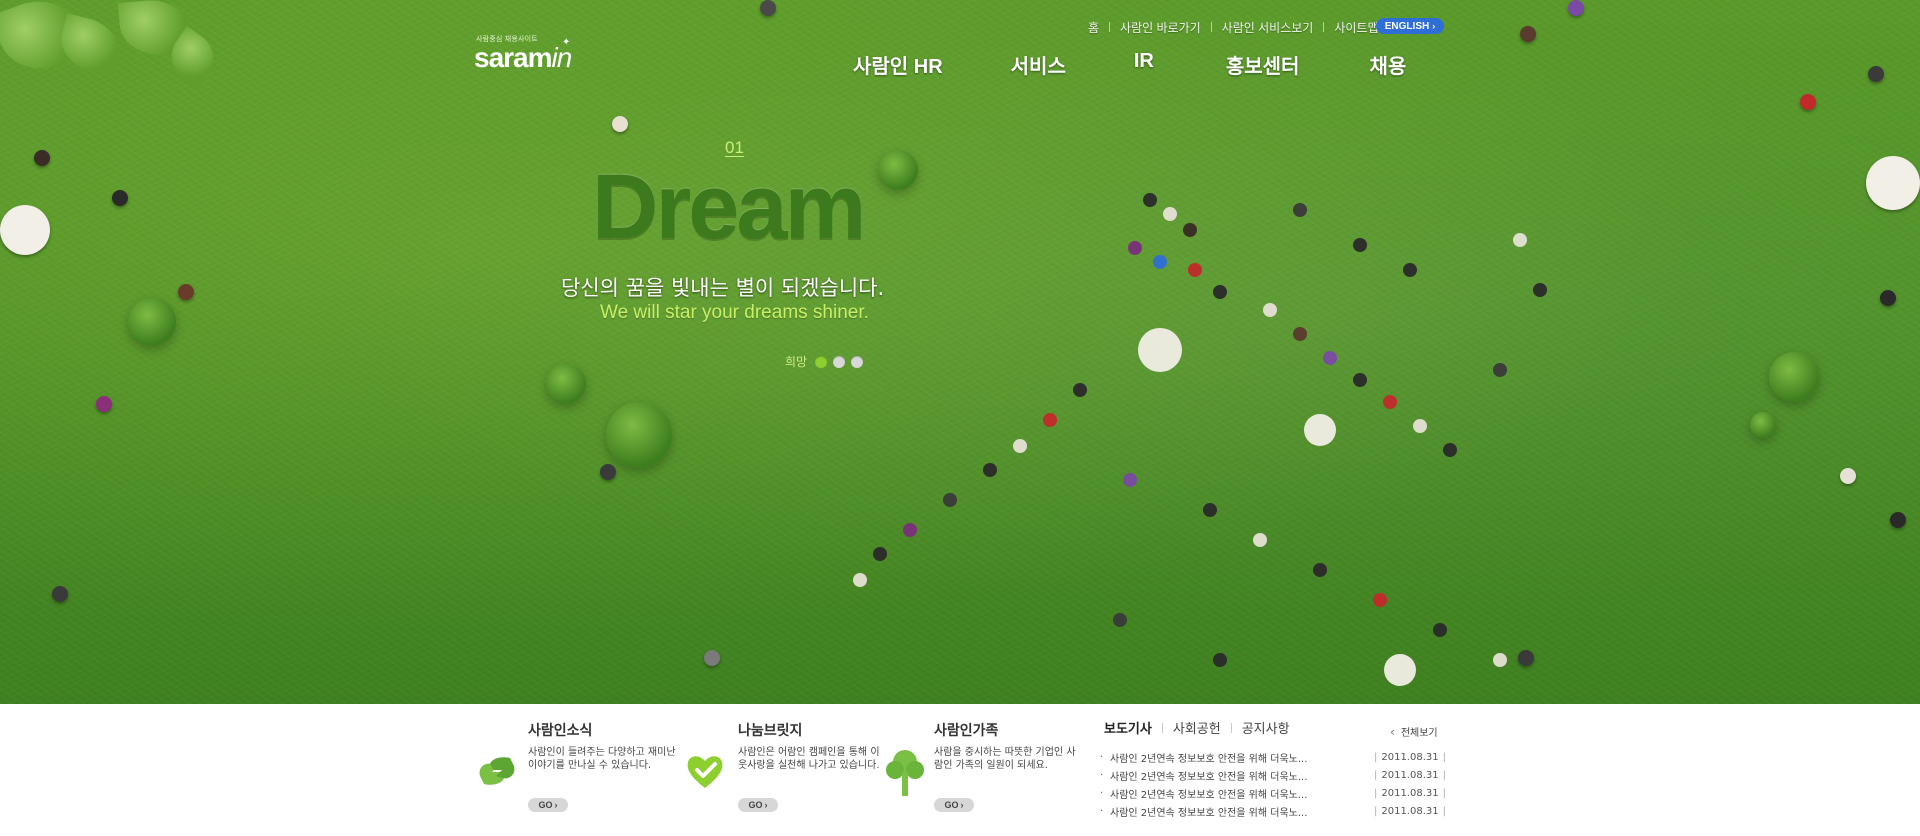 The width and height of the screenshot is (1920, 836). Describe the element at coordinates (1266, 727) in the screenshot. I see `tab-notices: 공지사항` at that location.